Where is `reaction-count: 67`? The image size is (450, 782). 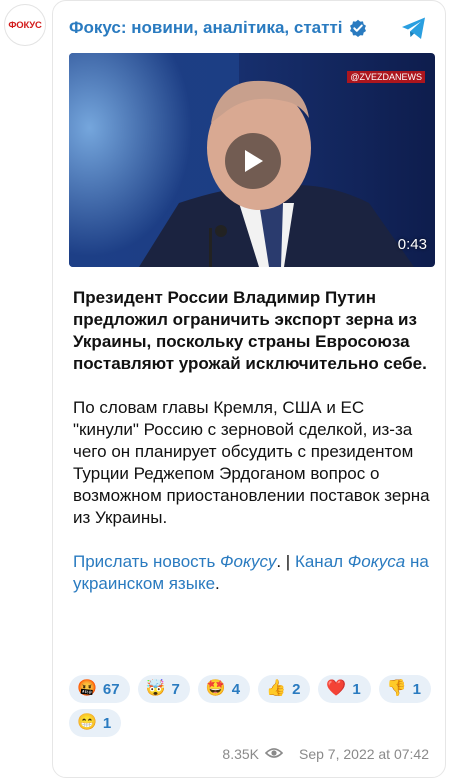 reaction-count: 67 is located at coordinates (111, 689).